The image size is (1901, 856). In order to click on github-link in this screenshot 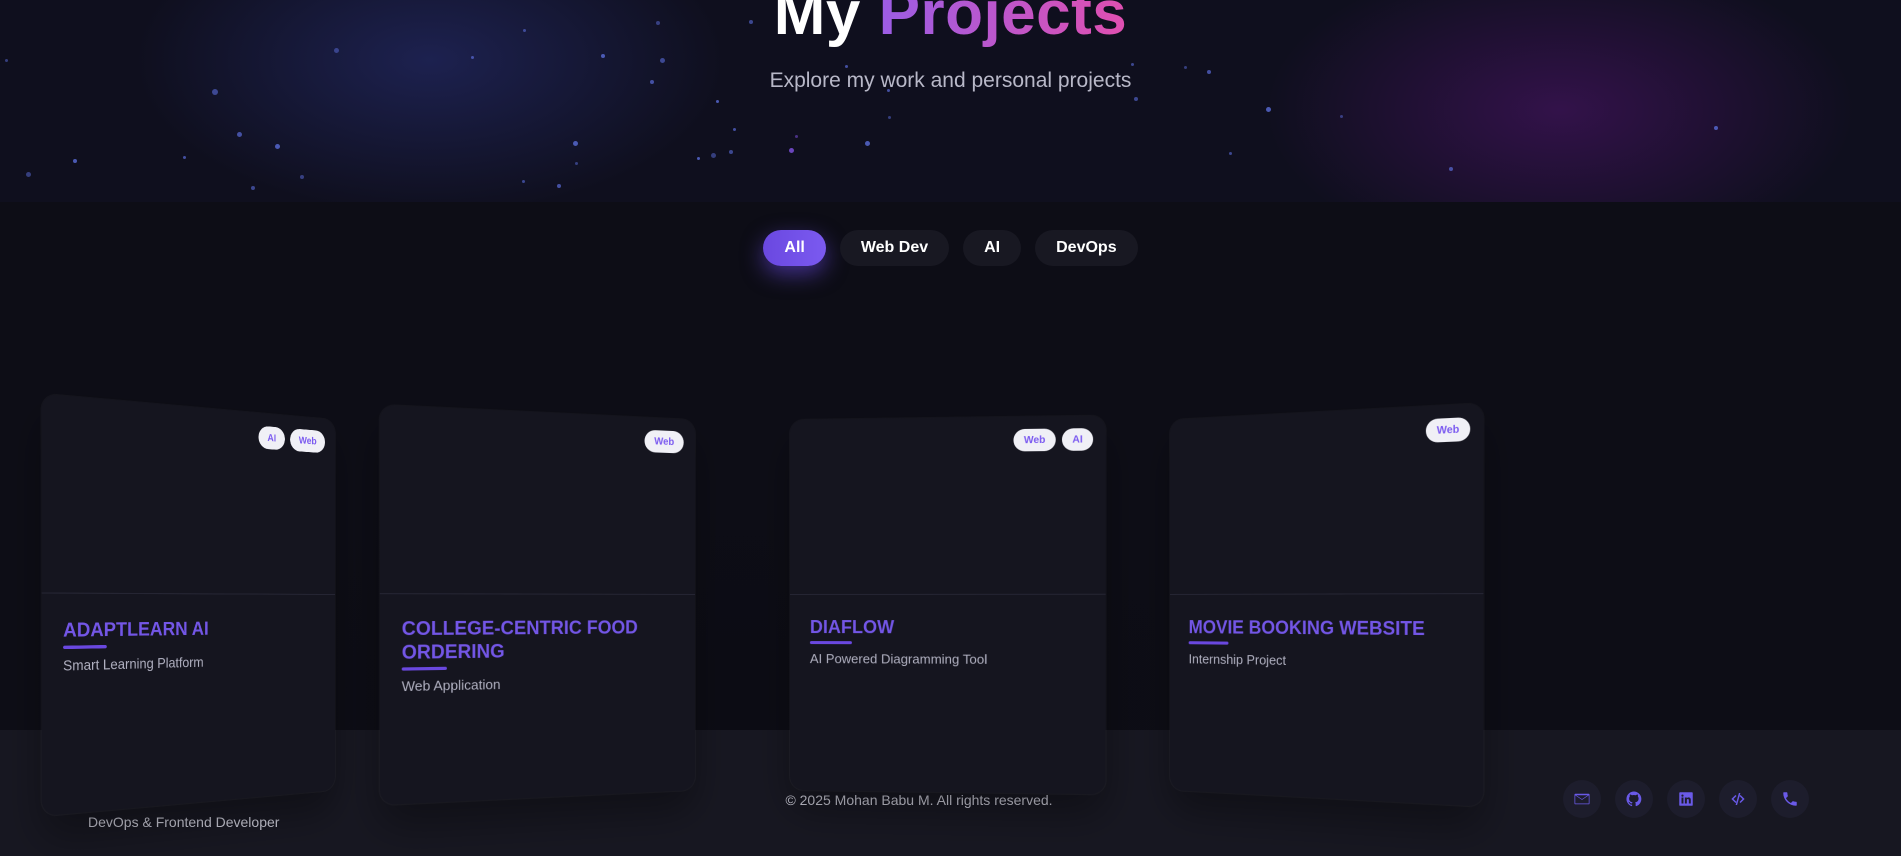, I will do `click(1634, 799)`.